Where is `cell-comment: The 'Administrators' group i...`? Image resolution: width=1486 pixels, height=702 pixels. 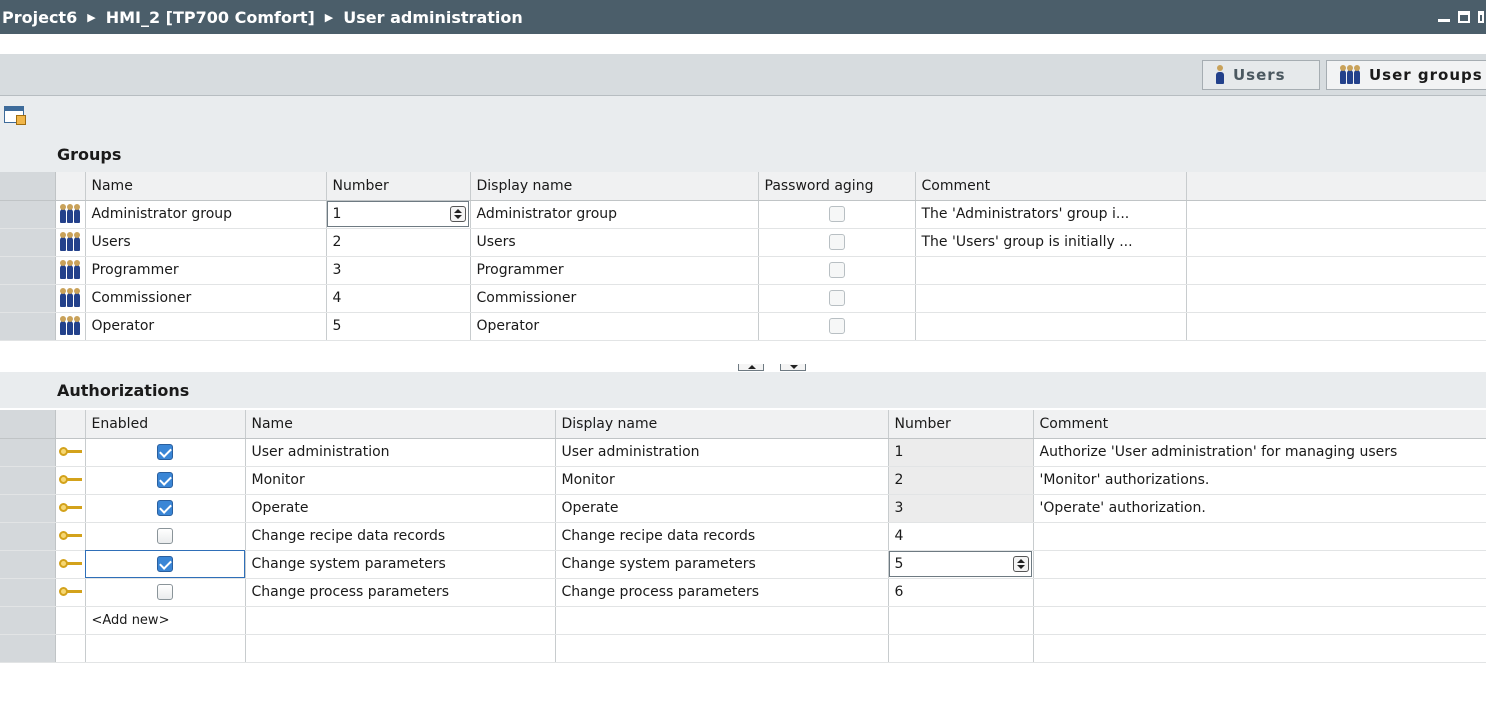 cell-comment: The 'Administrators' group i... is located at coordinates (1051, 214).